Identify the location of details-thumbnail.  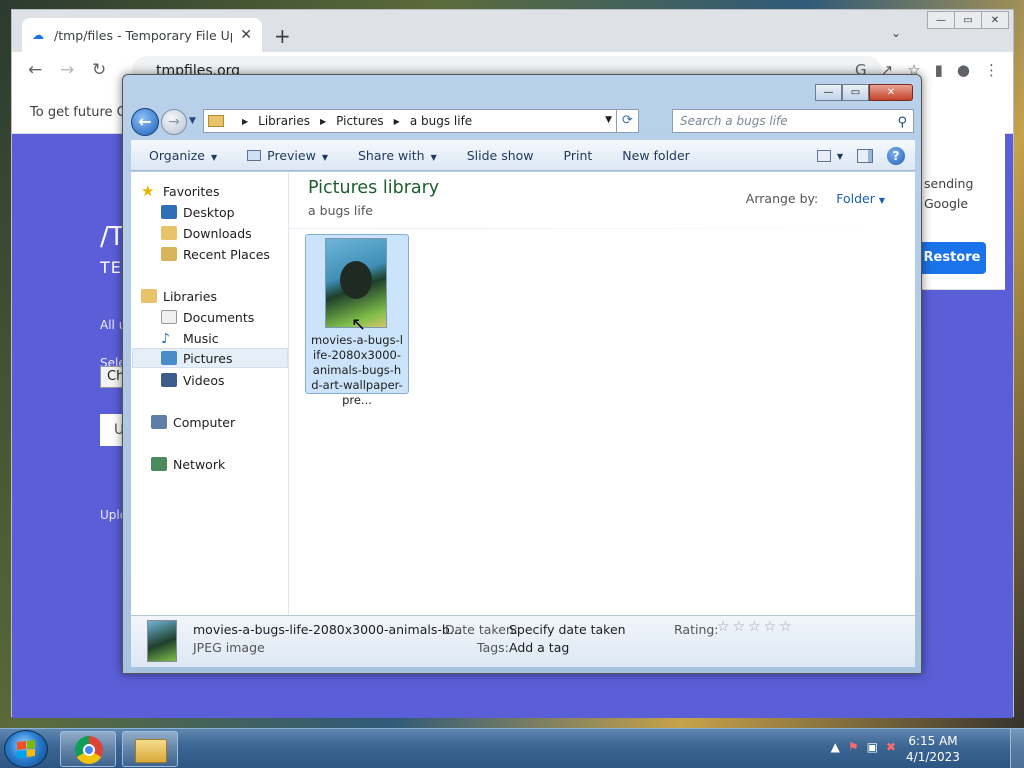
(162, 641).